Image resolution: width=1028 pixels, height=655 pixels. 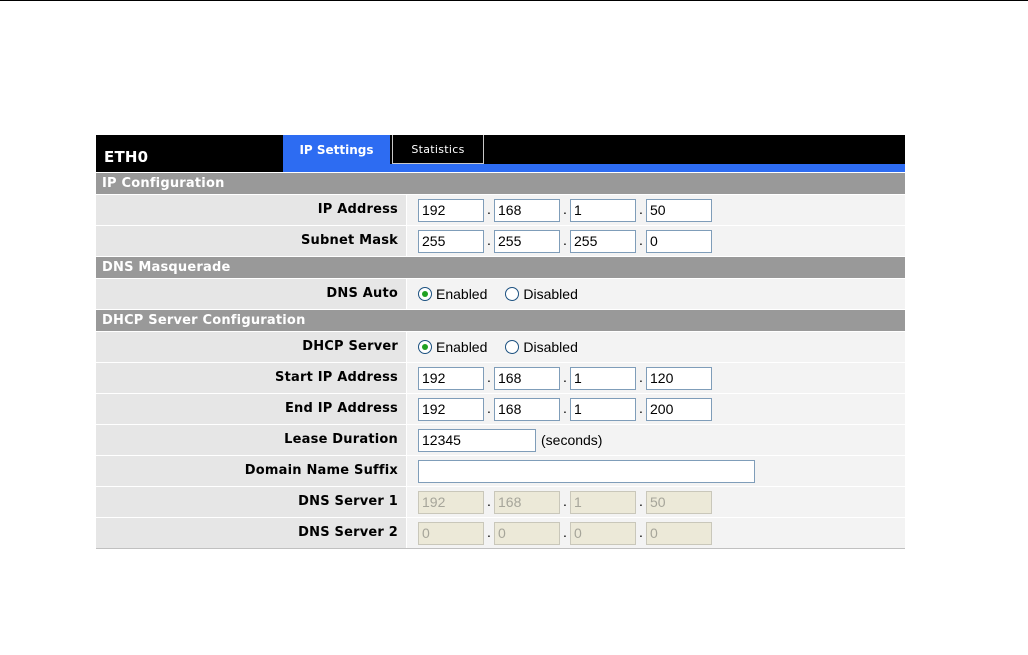 I want to click on dns-server-2-octet-2: 0, so click(x=527, y=533).